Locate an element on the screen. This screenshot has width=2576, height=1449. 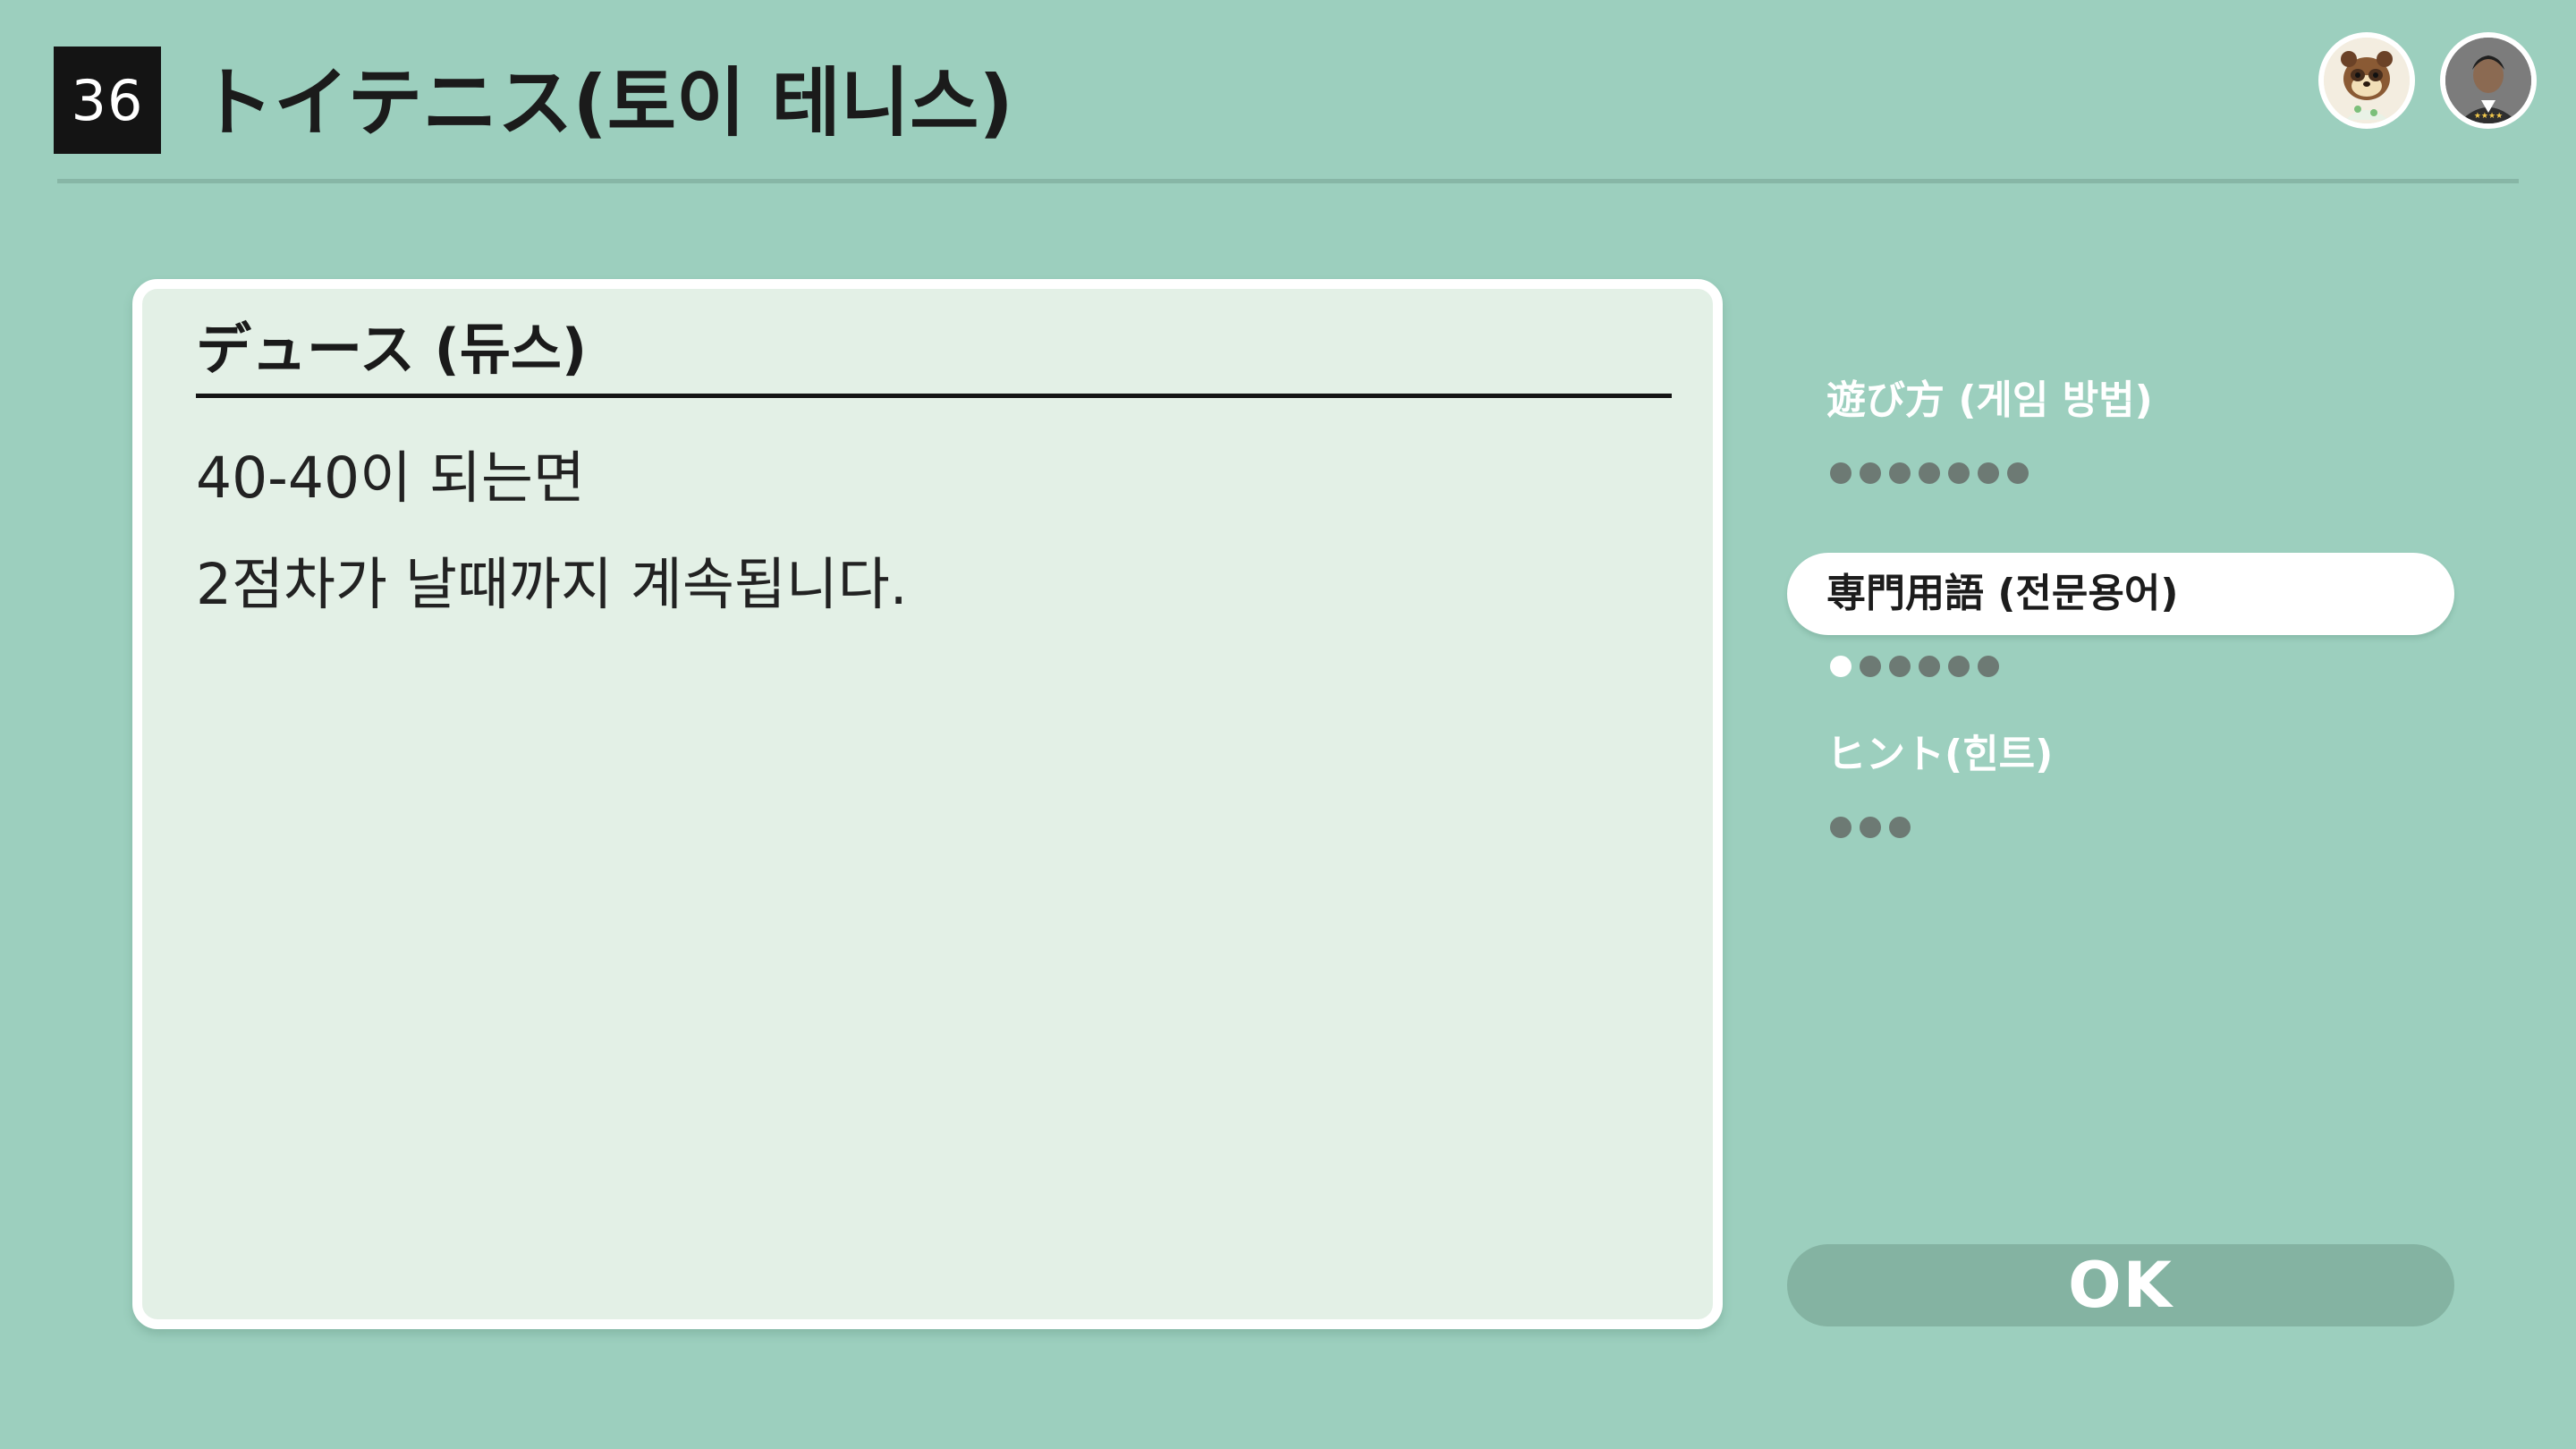
player-silhouette-icon: ★★★★ is located at coordinates (2488, 80).